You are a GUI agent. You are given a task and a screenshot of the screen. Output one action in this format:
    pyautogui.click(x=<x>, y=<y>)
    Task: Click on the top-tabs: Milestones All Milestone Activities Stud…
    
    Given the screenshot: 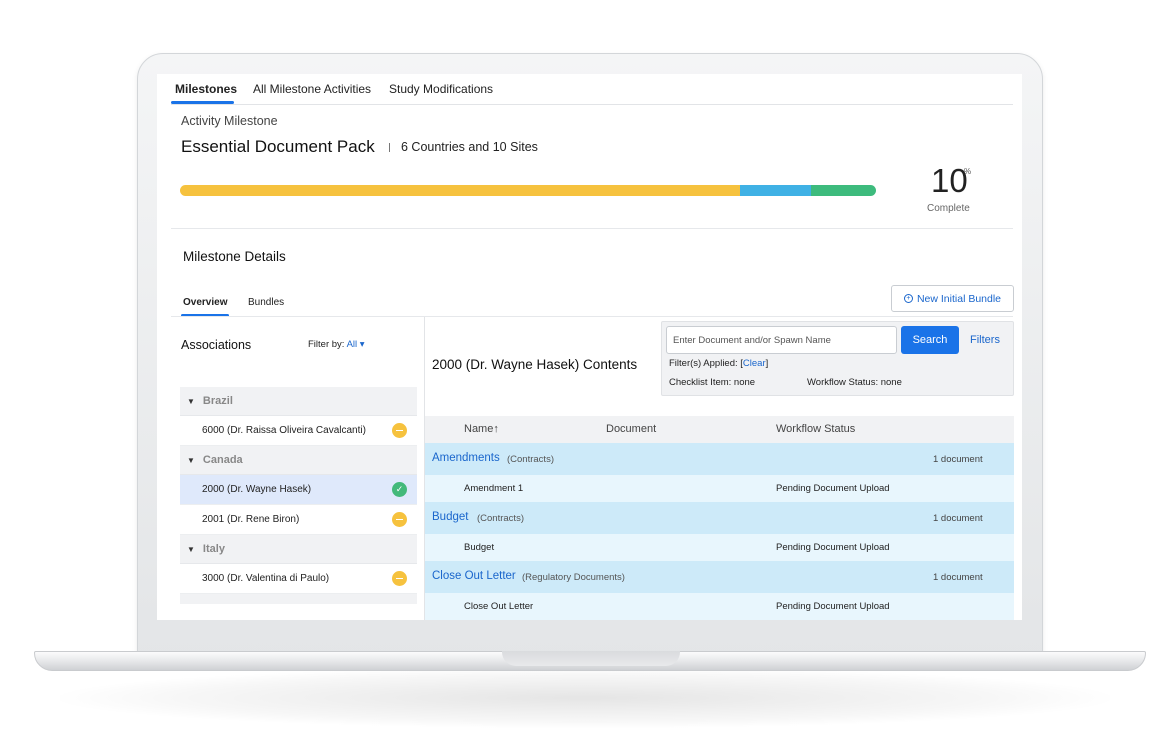 What is the action you would take?
    pyautogui.click(x=592, y=89)
    